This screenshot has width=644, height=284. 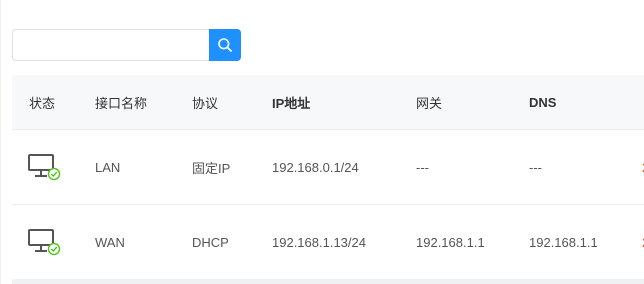 I want to click on left-border, so click(x=0, y=142).